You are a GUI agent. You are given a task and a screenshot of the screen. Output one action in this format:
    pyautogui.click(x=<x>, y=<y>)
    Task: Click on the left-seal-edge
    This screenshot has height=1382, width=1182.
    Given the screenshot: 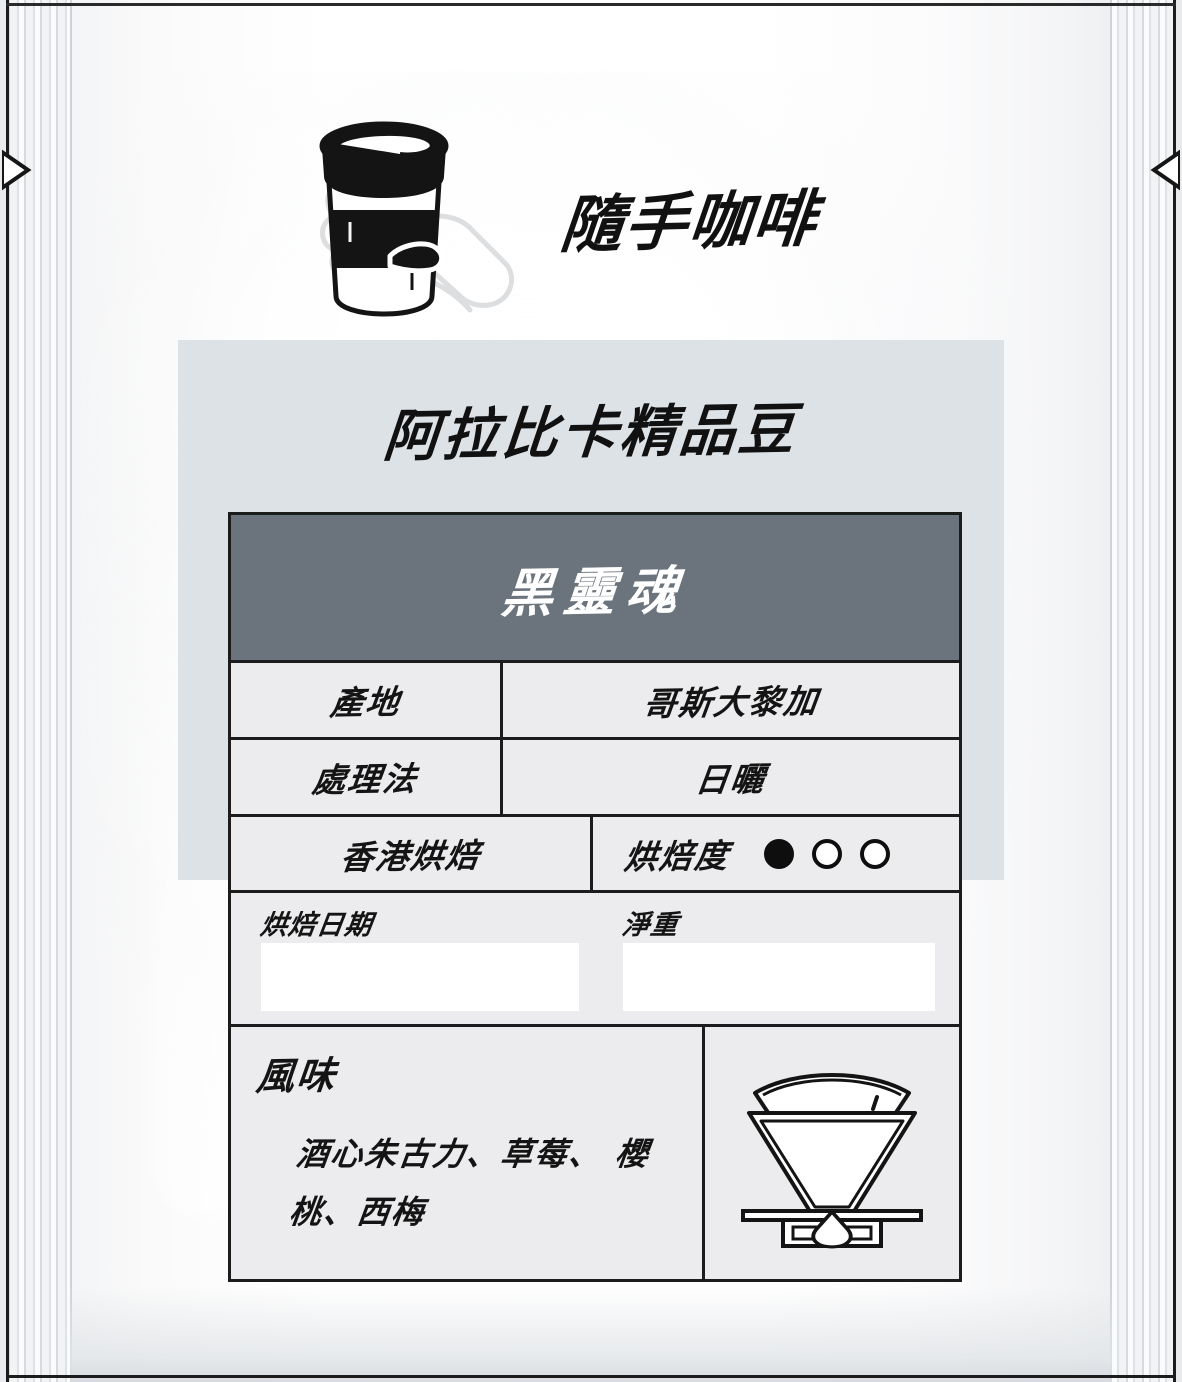 What is the action you would take?
    pyautogui.click(x=7, y=691)
    